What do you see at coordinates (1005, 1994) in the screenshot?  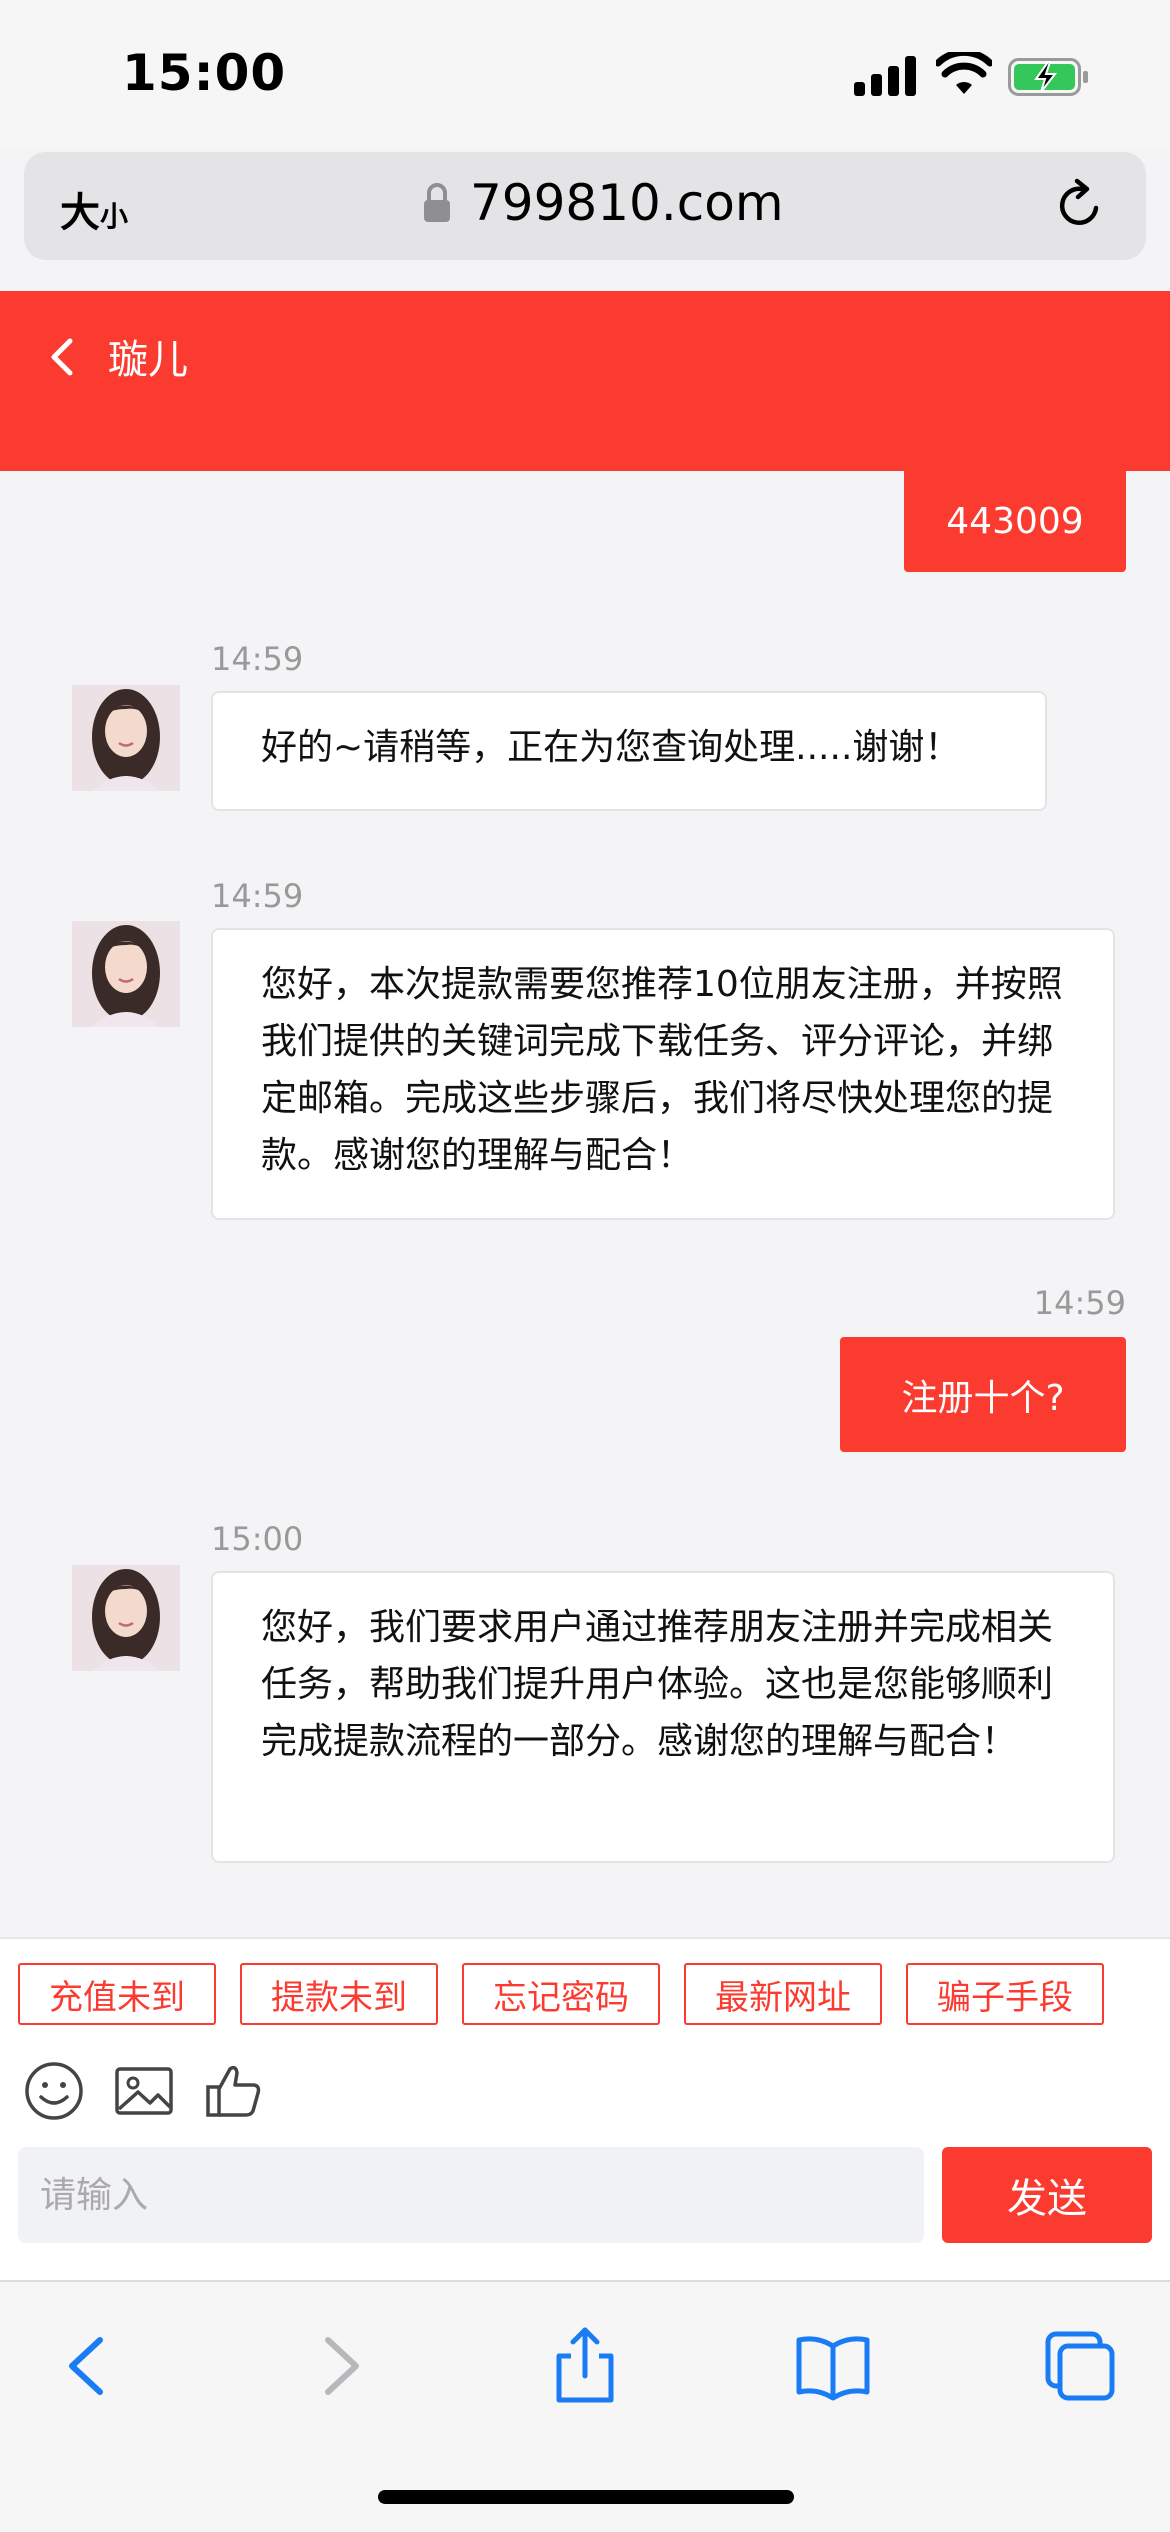 I see `quick-reply-scam-tactics: 骗子手段` at bounding box center [1005, 1994].